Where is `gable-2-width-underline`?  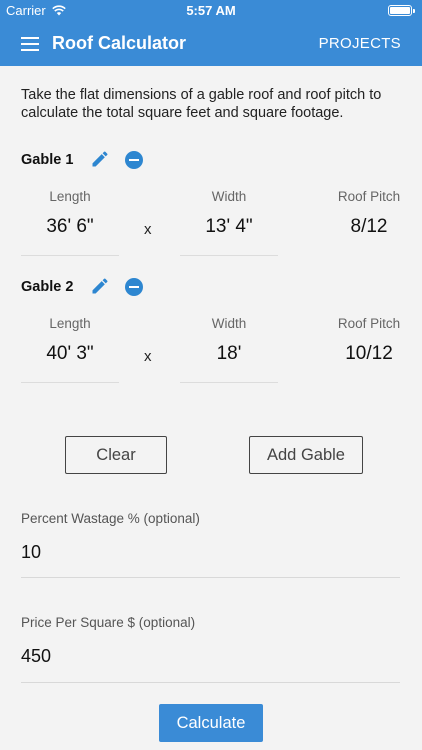
gable-2-width-underline is located at coordinates (229, 382).